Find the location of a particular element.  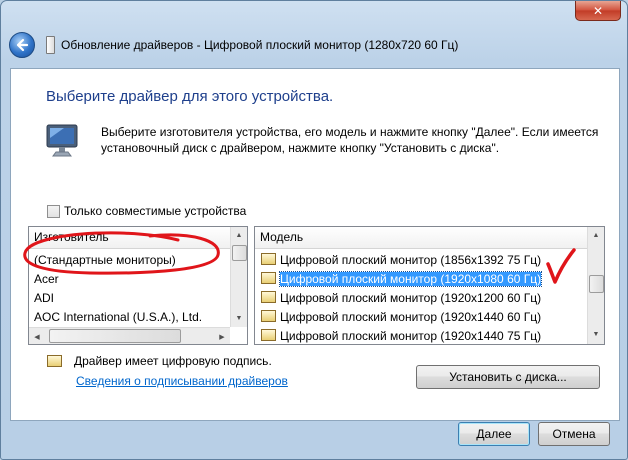

monitor-icon is located at coordinates (62, 140).